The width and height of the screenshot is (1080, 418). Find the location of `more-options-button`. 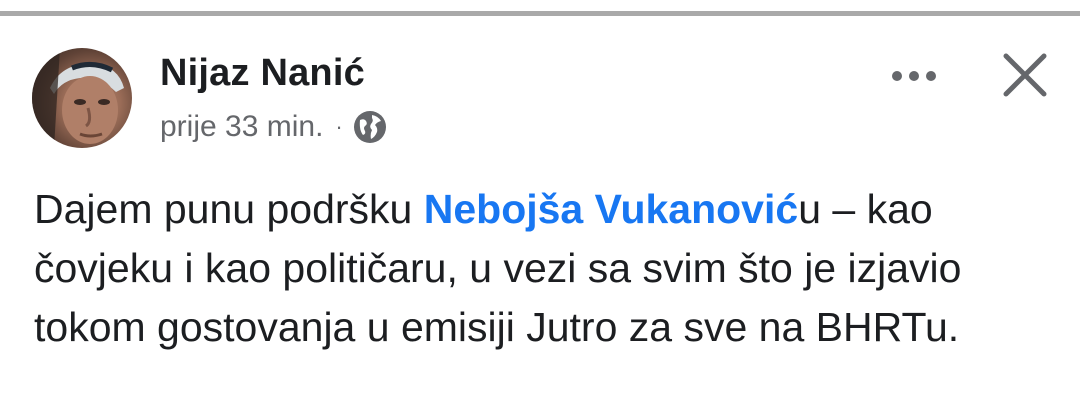

more-options-button is located at coordinates (914, 76).